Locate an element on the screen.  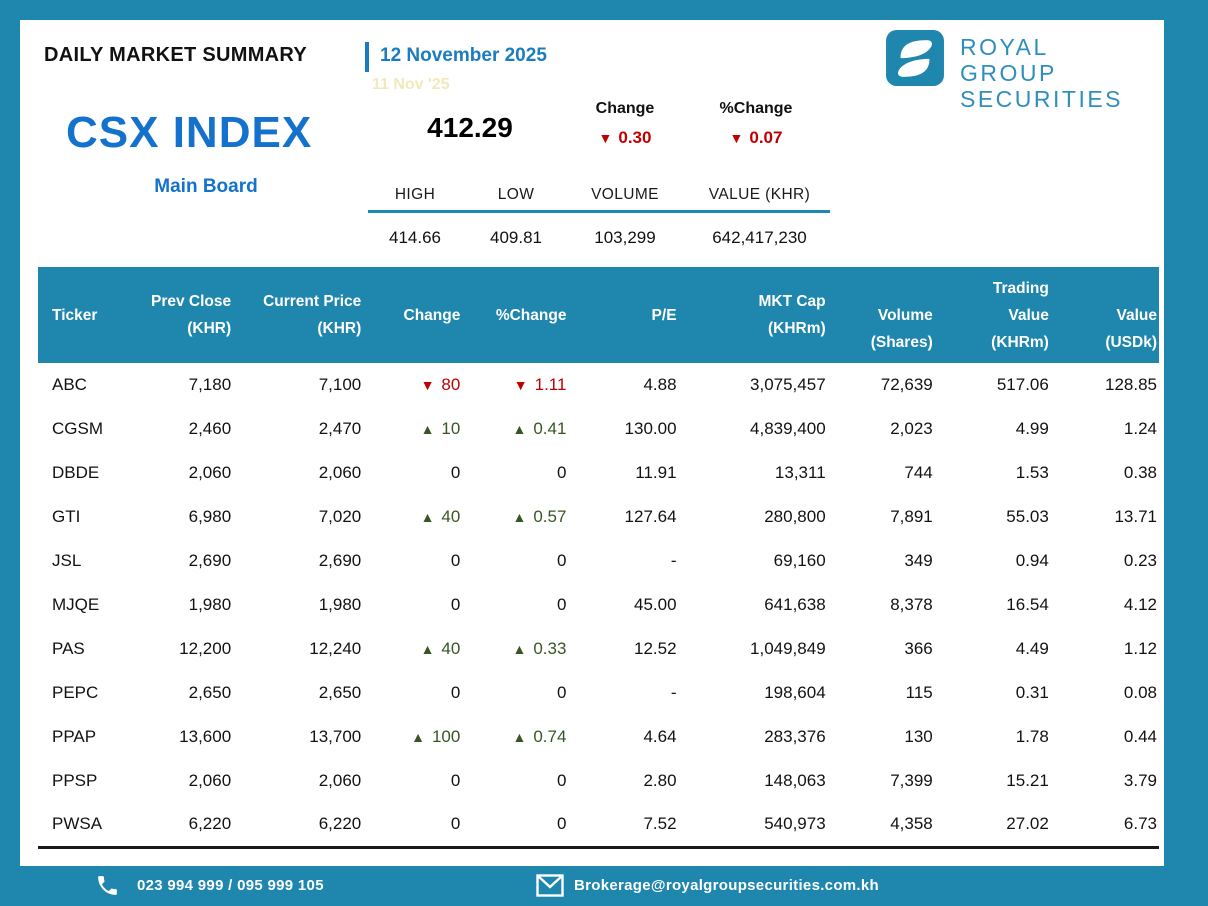
cell-prev-close: 2,690 is located at coordinates (188, 561).